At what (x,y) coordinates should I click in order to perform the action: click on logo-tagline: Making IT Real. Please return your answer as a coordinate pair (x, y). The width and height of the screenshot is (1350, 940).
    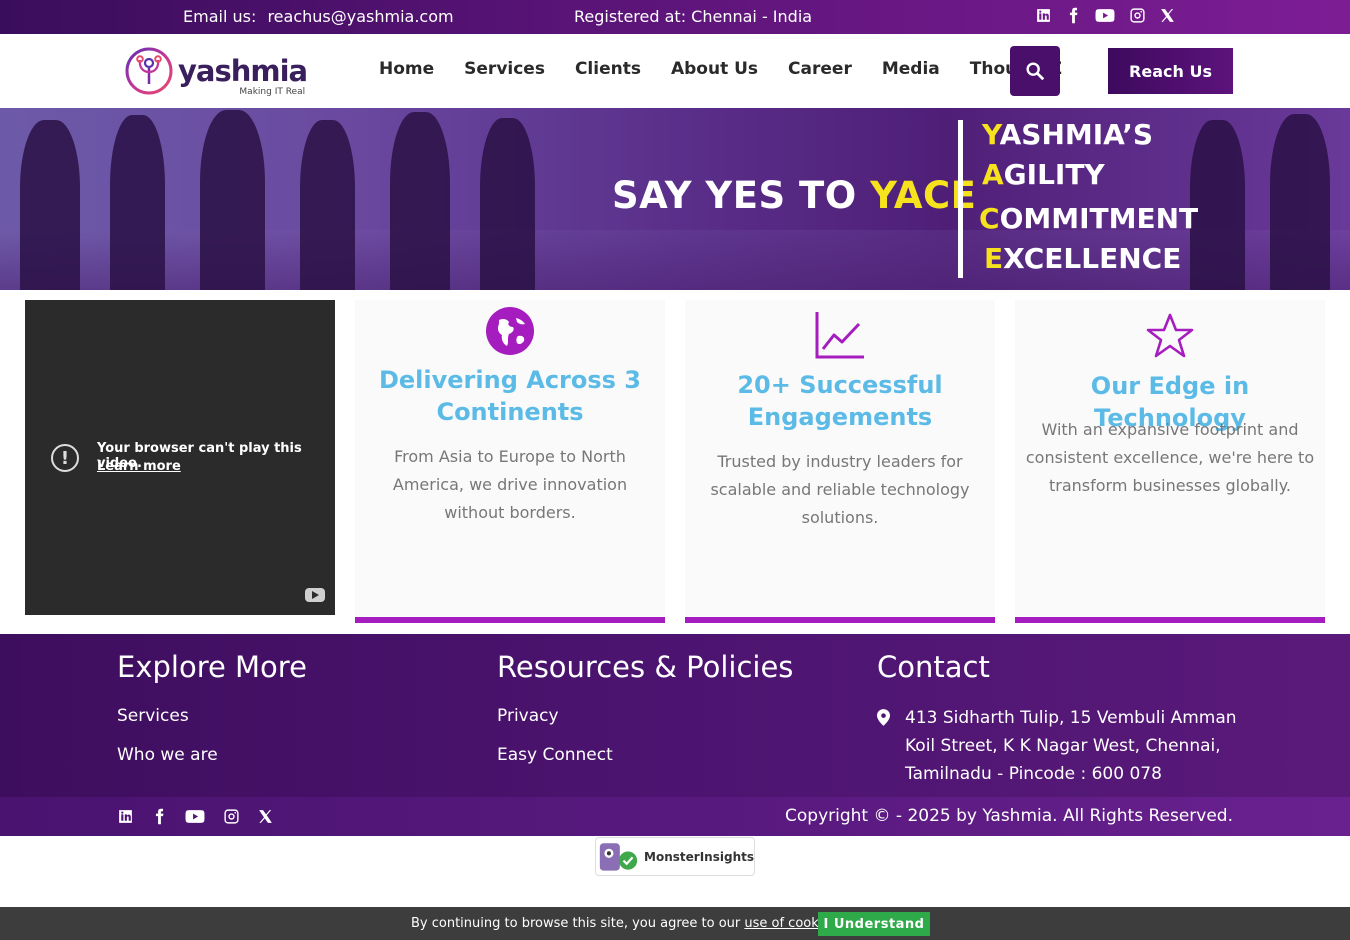
    Looking at the image, I should click on (272, 92).